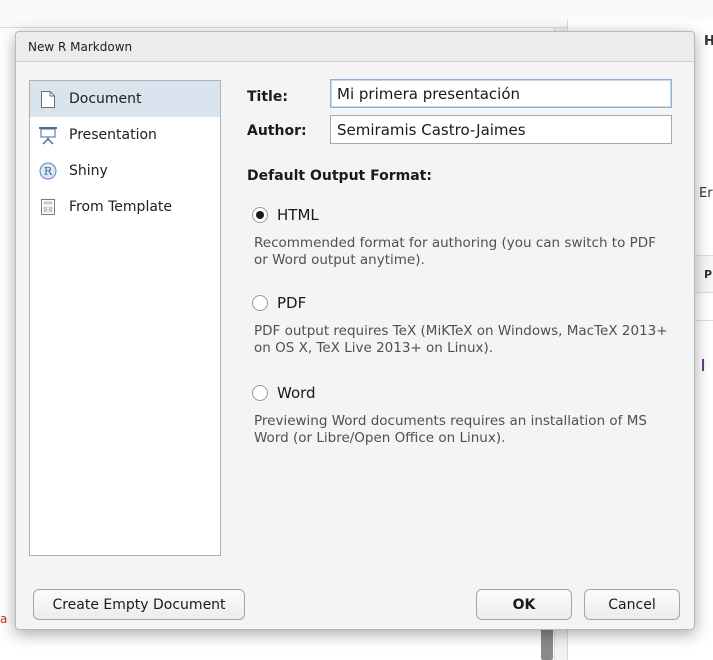 Image resolution: width=713 pixels, height=660 pixels. What do you see at coordinates (298, 215) in the screenshot?
I see `format-html-label: HTML` at bounding box center [298, 215].